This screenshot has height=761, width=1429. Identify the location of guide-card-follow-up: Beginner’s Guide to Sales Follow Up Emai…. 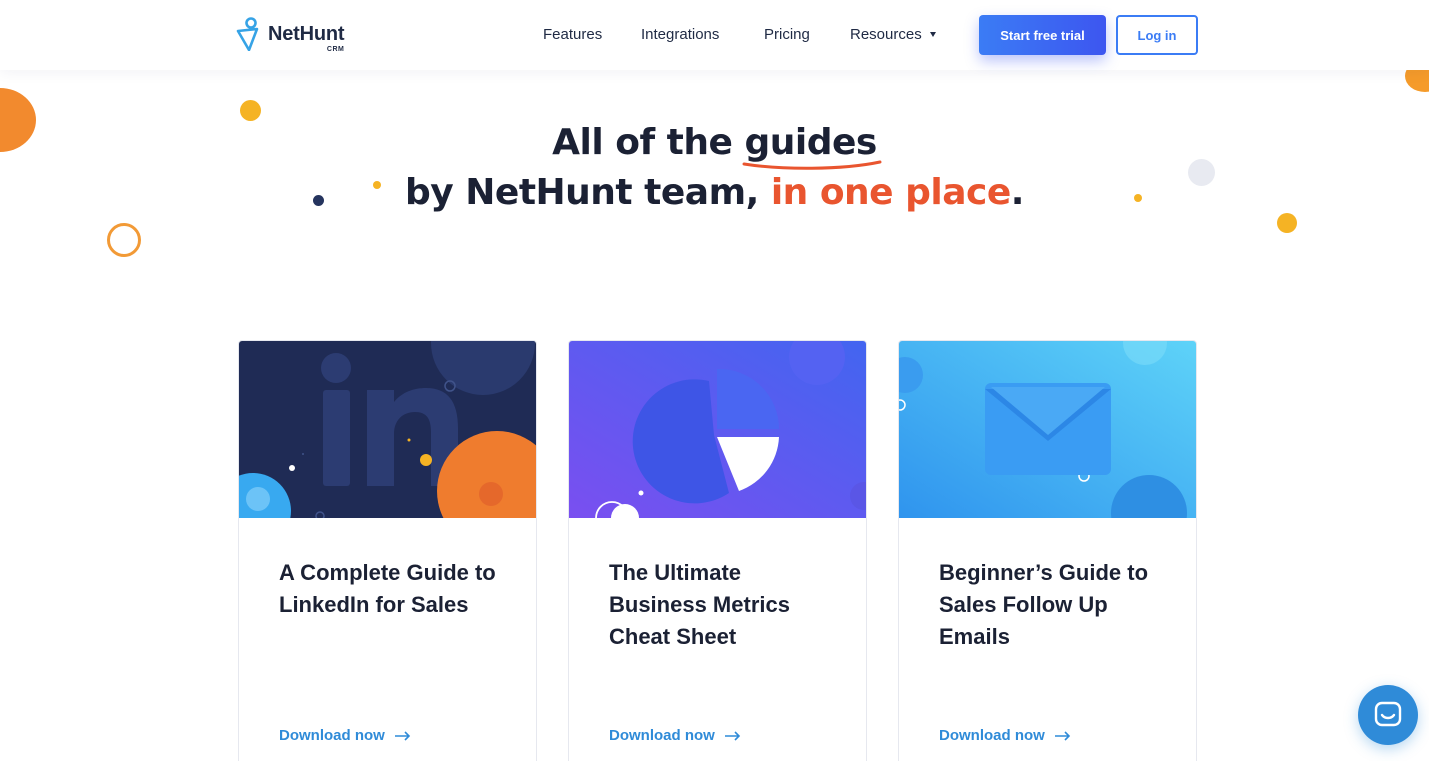
(1047, 550).